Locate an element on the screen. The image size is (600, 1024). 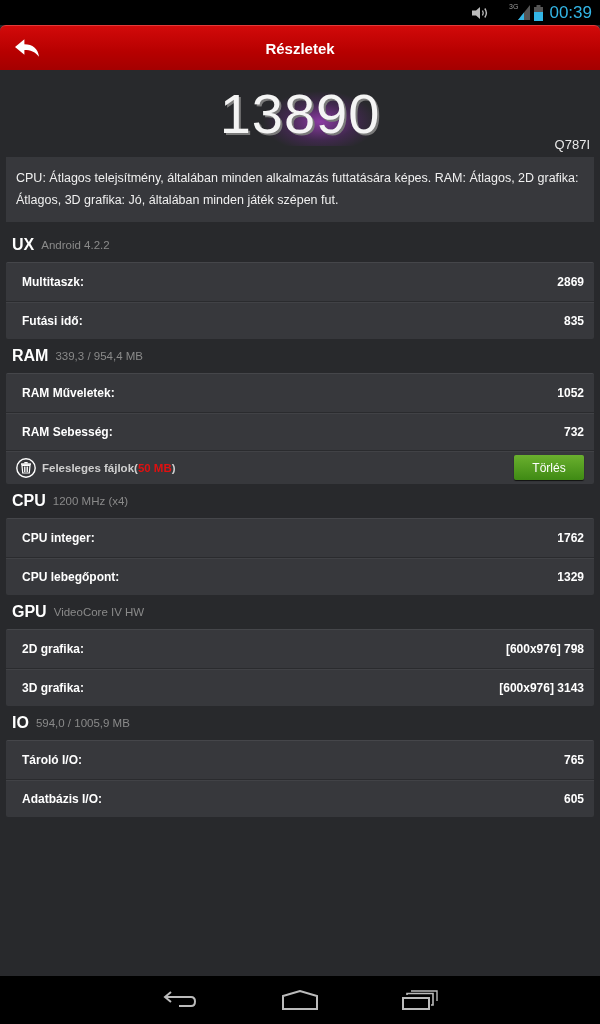
result-description: CPU: Átlagos telejsítmény, általában minden alkalmazás futtatására képes. RAM: Átlagos, 2D grafika: Átlagos, 3D grafika: Jó, általában minden játék szépen fut. is located at coordinates (300, 189).